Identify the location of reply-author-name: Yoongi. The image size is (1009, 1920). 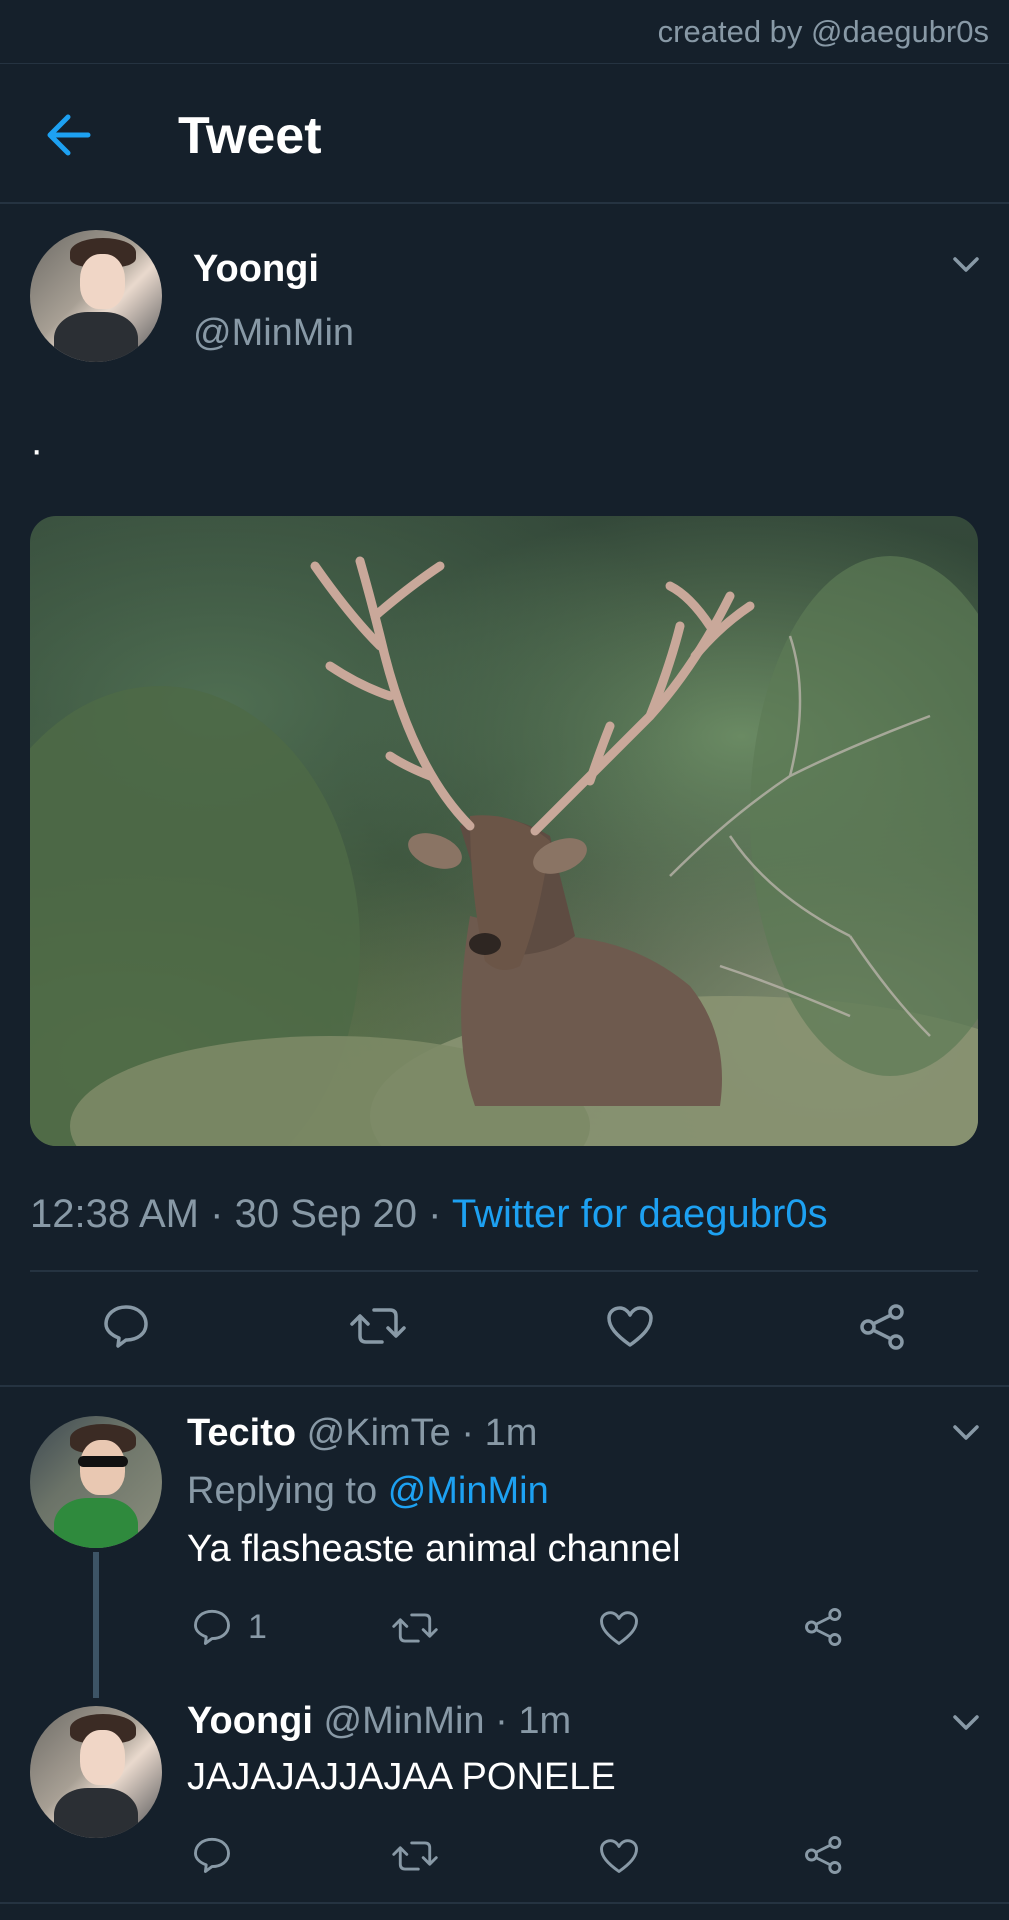
(250, 1721).